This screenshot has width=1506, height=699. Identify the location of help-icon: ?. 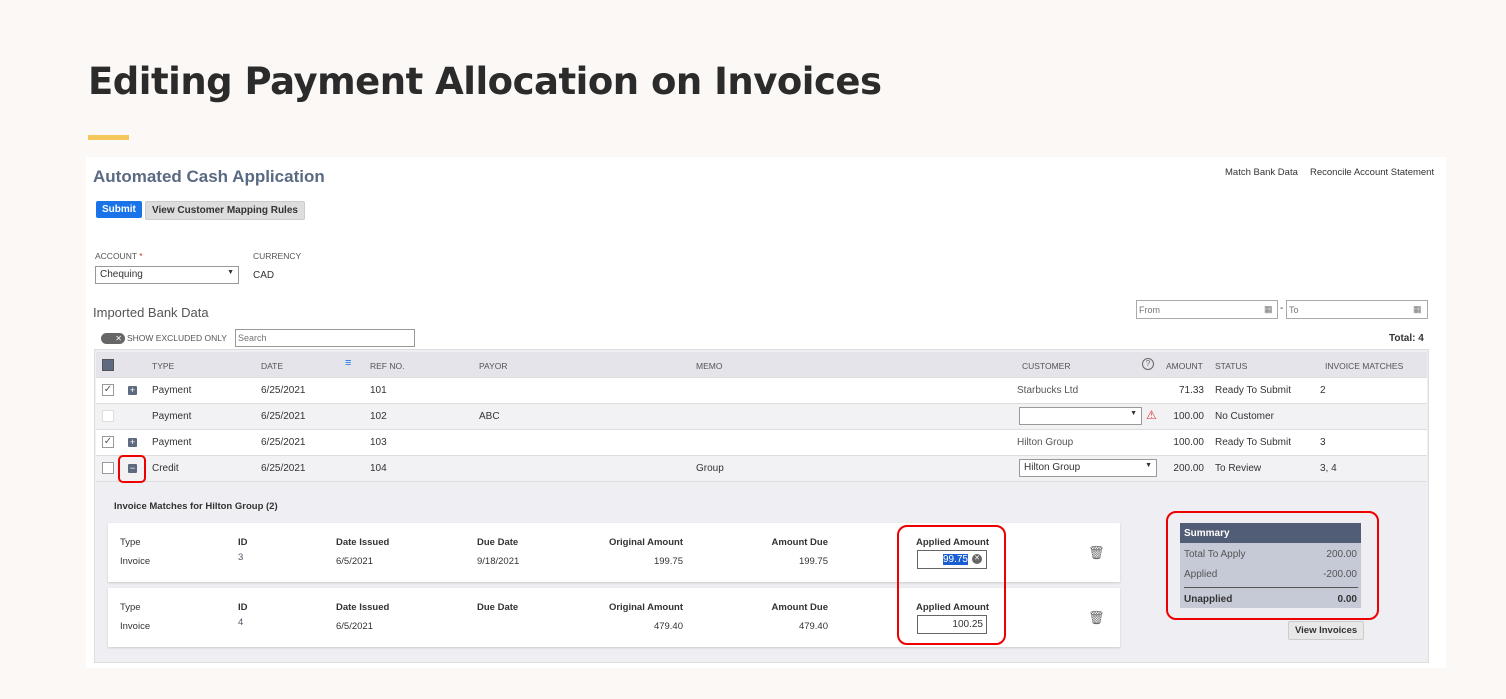
(1148, 364).